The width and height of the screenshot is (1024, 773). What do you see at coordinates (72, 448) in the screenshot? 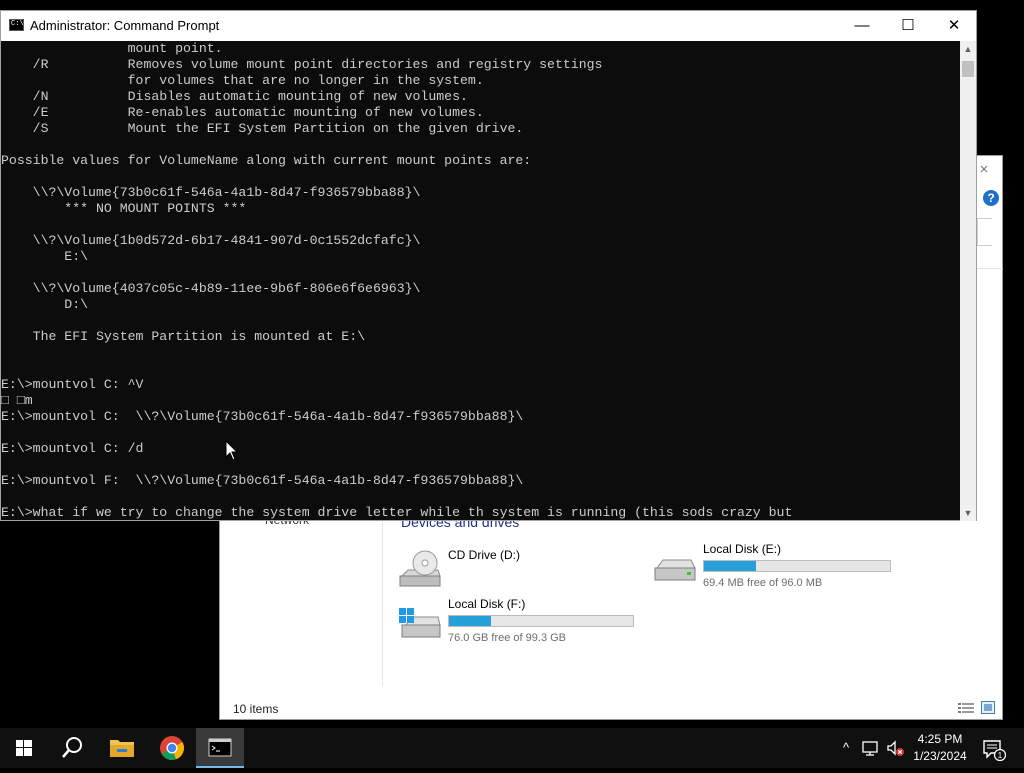
I see `console-line: E:\>mountvol C: /d` at bounding box center [72, 448].